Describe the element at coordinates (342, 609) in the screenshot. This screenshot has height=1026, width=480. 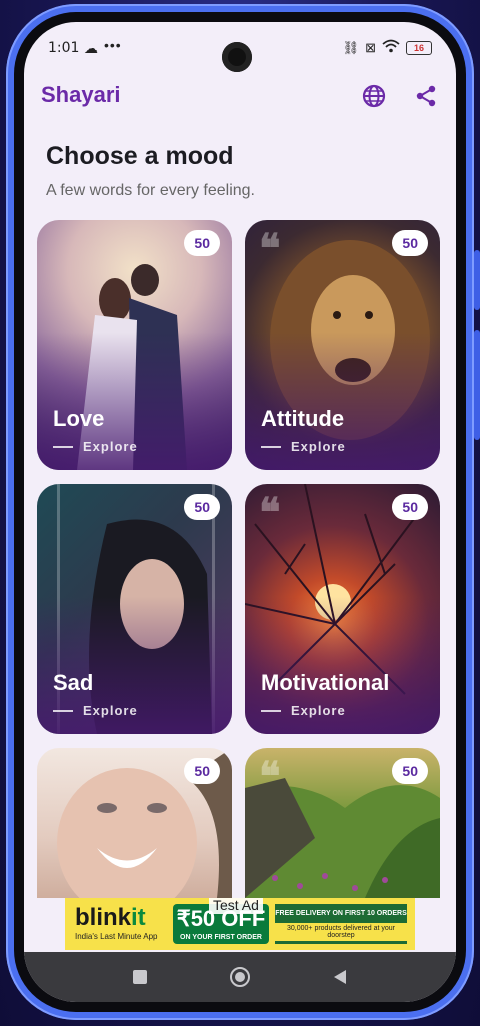
I see `mood-card-motivational: ❝ 50 Motivational Explore` at that location.